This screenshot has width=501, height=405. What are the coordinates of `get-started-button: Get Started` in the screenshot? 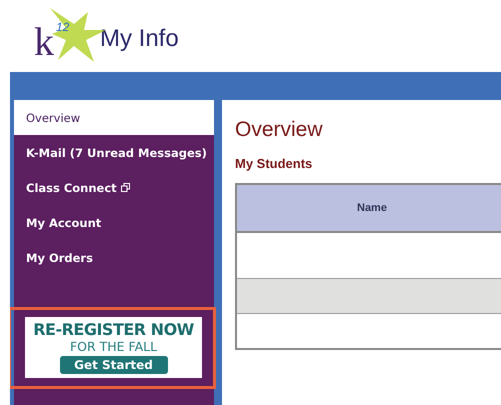 It's located at (114, 365).